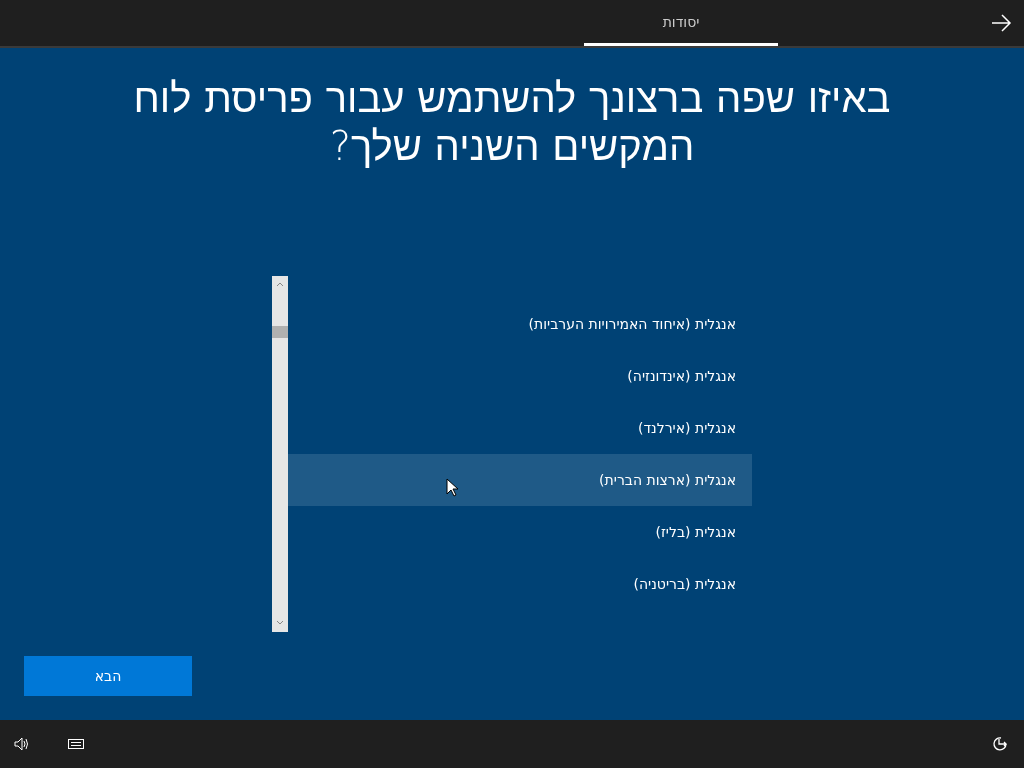 The image size is (1024, 768). Describe the element at coordinates (76, 744) in the screenshot. I see `keyboard-icon` at that location.